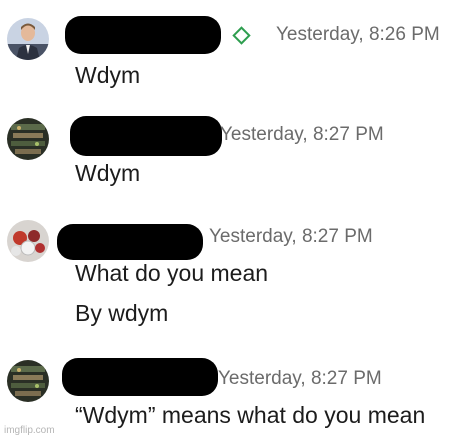 The height and width of the screenshot is (439, 474). Describe the element at coordinates (241, 35) in the screenshot. I see `green-diamond-icon` at that location.